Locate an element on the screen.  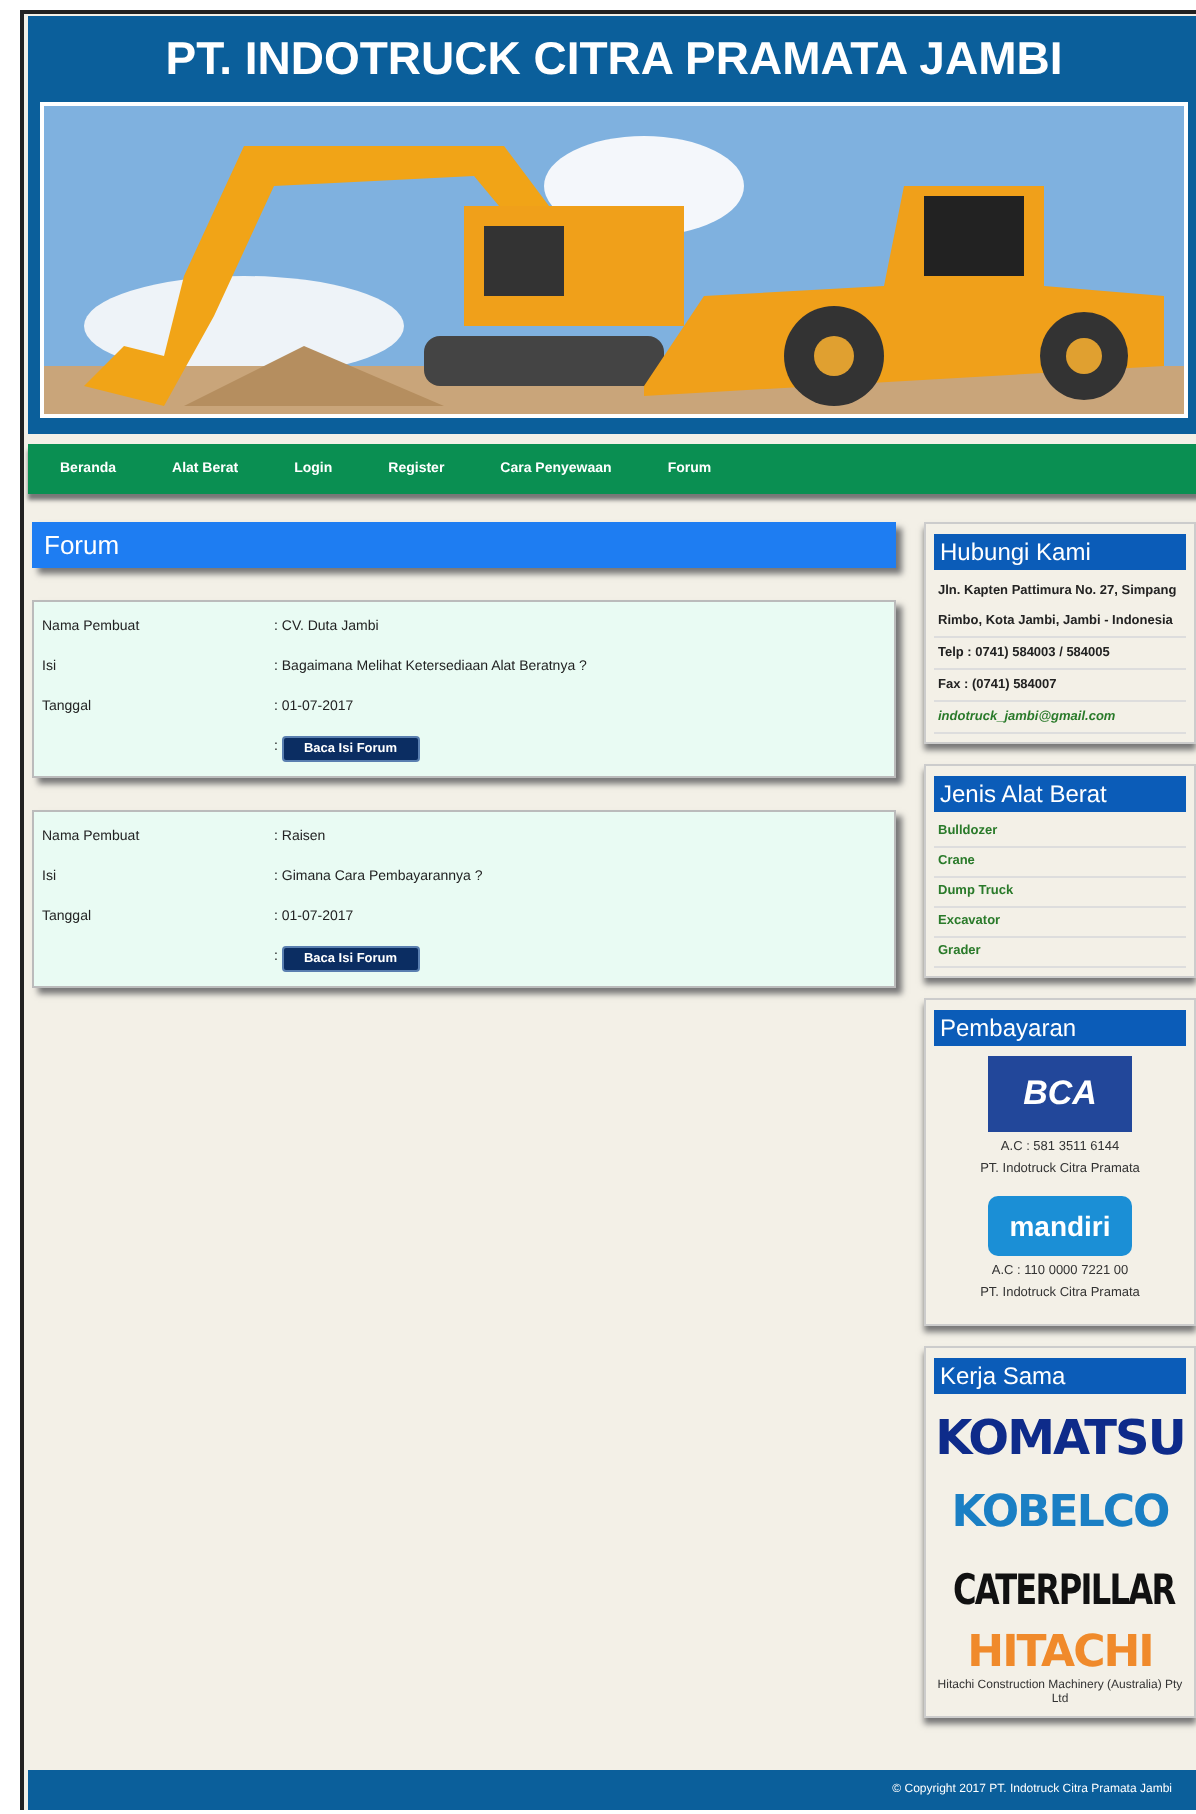
partner-logo: HITACHI is located at coordinates (1060, 1653).